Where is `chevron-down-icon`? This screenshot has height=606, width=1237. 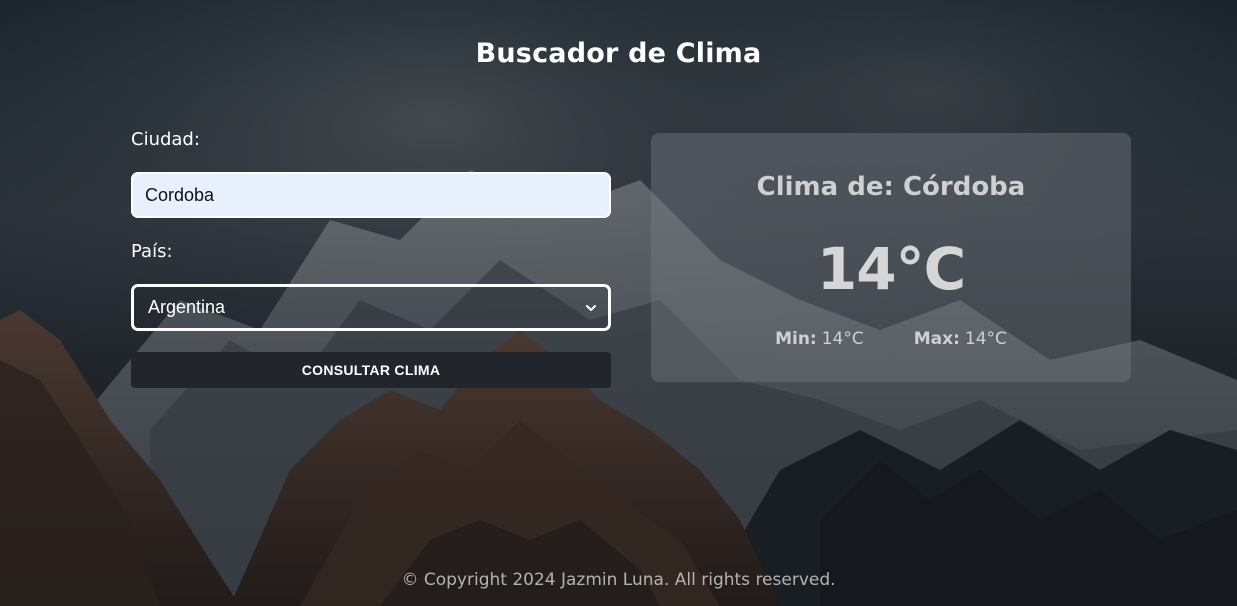 chevron-down-icon is located at coordinates (591, 308).